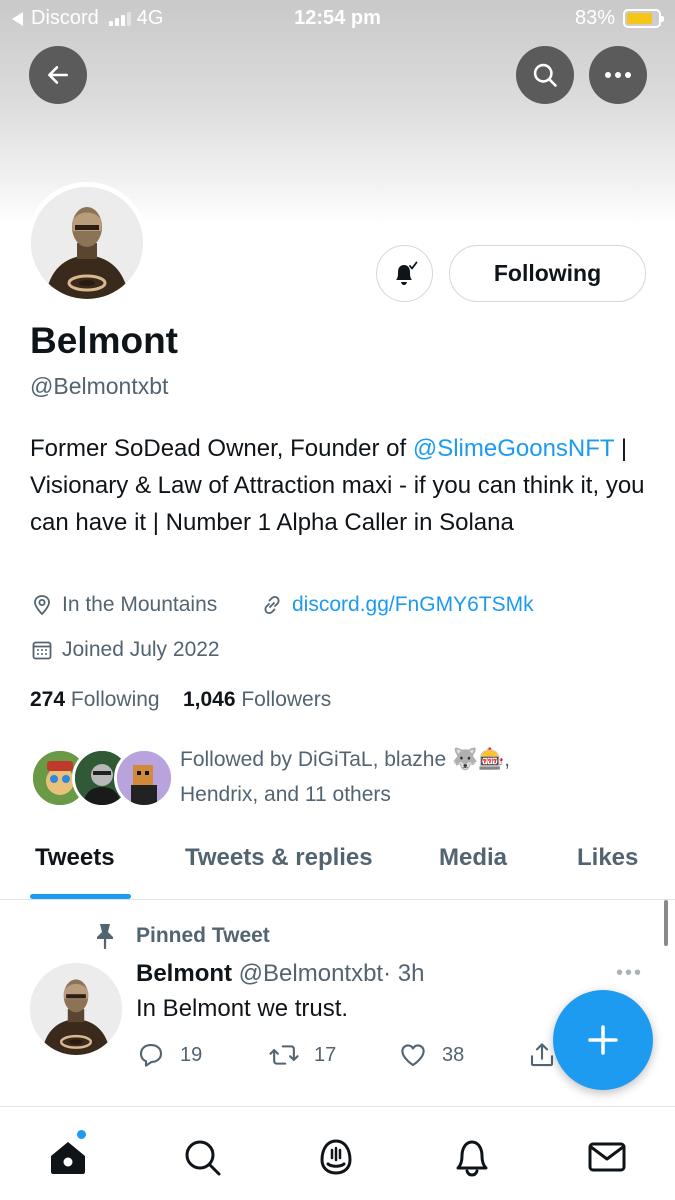 This screenshot has height=1200, width=675. Describe the element at coordinates (643, 18) in the screenshot. I see `battery-icon` at that location.